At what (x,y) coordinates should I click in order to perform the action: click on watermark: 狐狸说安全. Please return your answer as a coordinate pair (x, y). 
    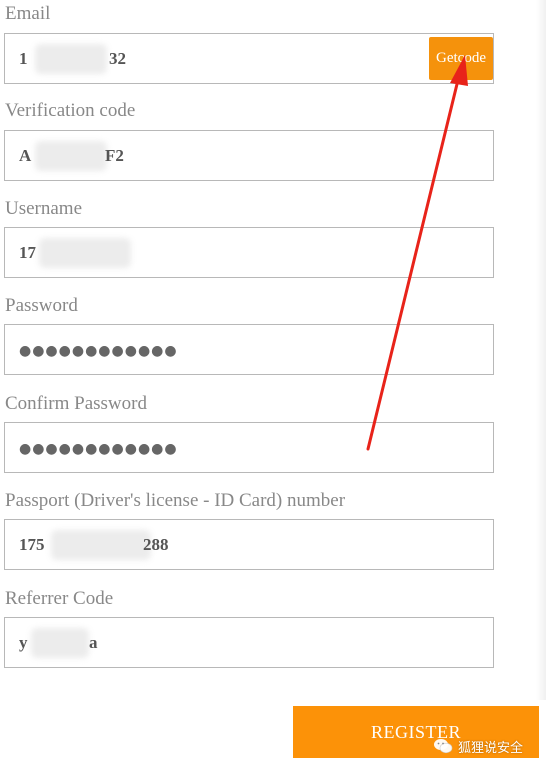
    Looking at the image, I should click on (478, 746).